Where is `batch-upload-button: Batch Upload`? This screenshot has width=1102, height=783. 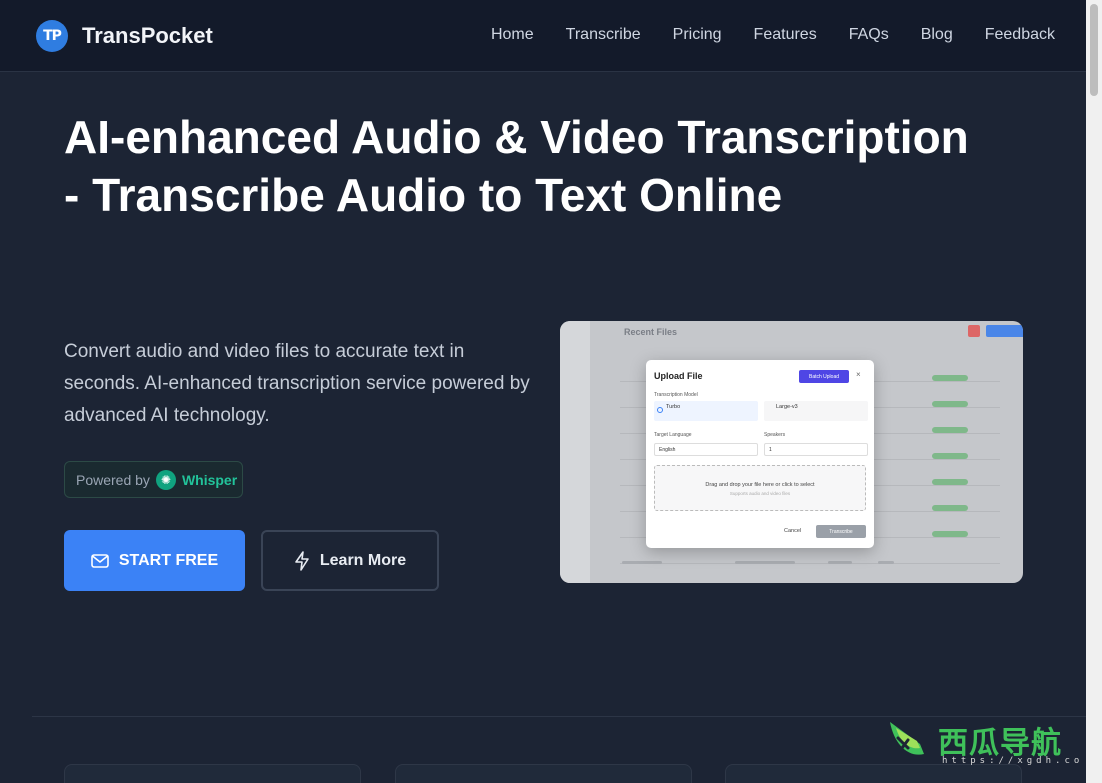 batch-upload-button: Batch Upload is located at coordinates (824, 376).